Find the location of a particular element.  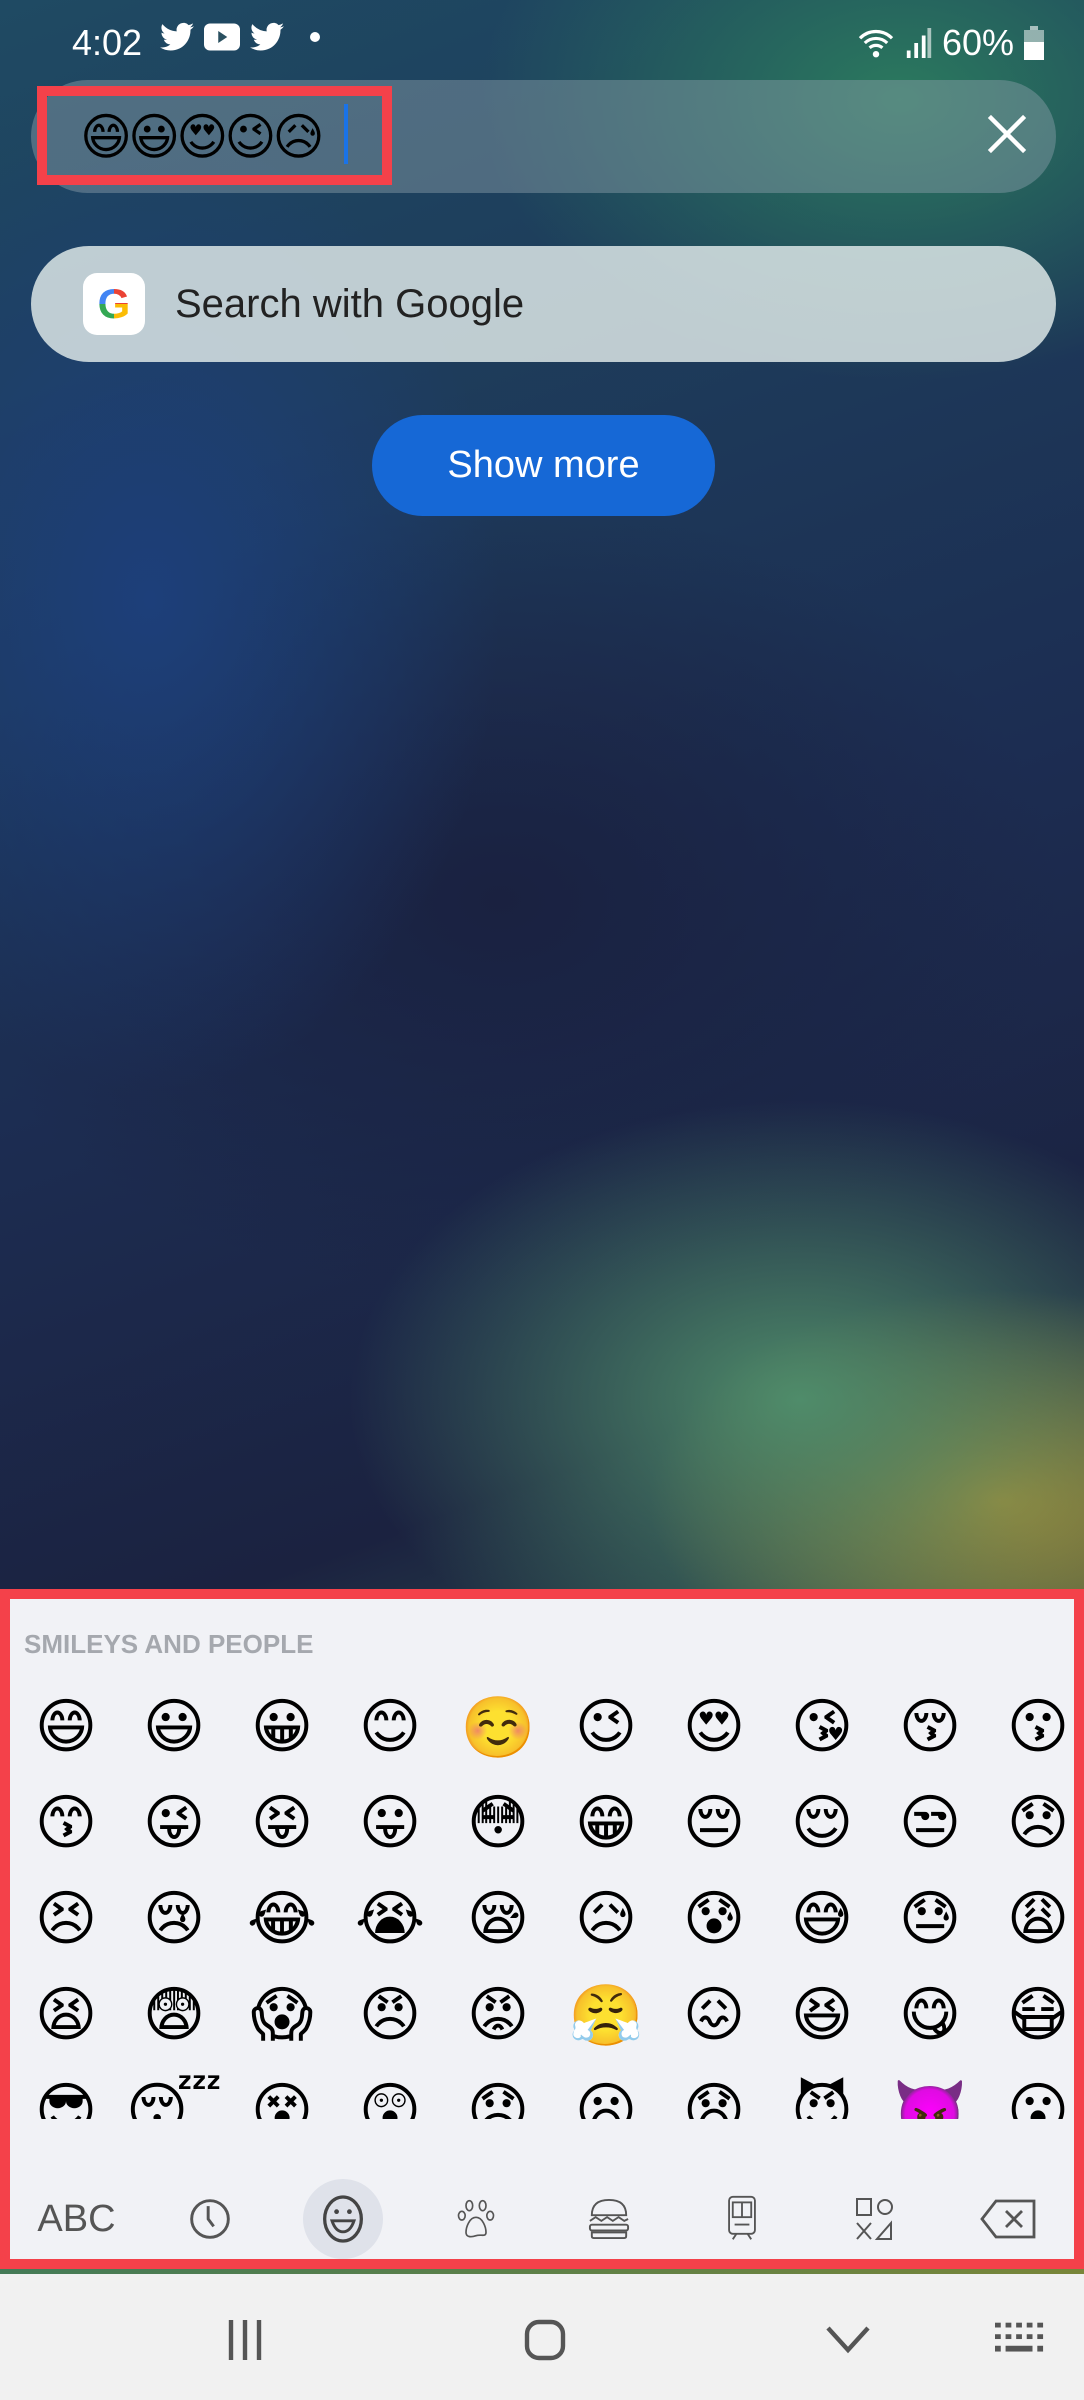

emoji-key: 😲 is located at coordinates (390, 2091).